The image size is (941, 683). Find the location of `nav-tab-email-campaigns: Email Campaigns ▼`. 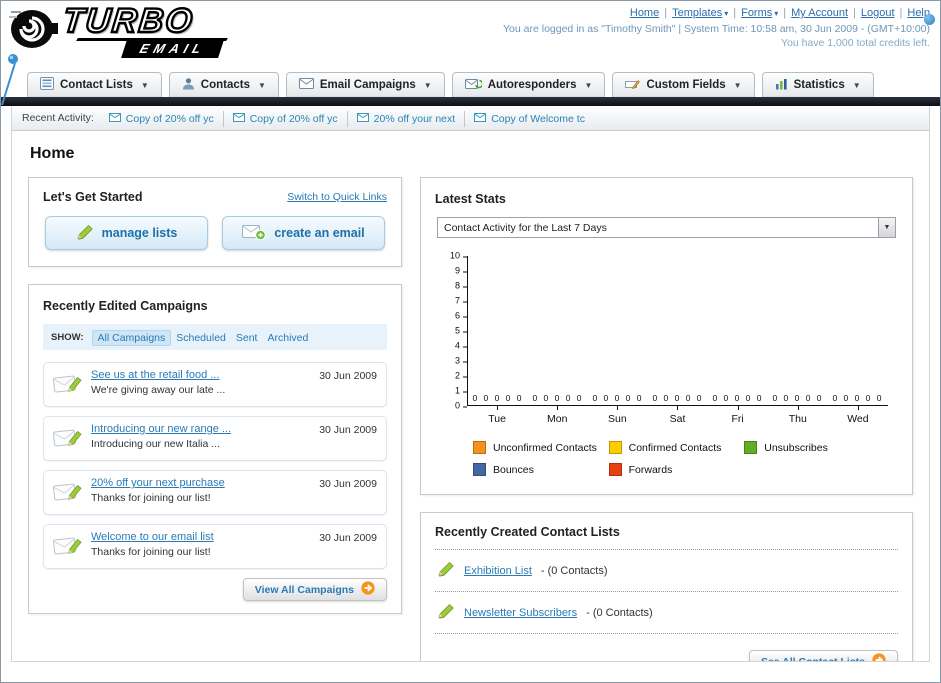

nav-tab-email-campaigns: Email Campaigns ▼ is located at coordinates (365, 84).